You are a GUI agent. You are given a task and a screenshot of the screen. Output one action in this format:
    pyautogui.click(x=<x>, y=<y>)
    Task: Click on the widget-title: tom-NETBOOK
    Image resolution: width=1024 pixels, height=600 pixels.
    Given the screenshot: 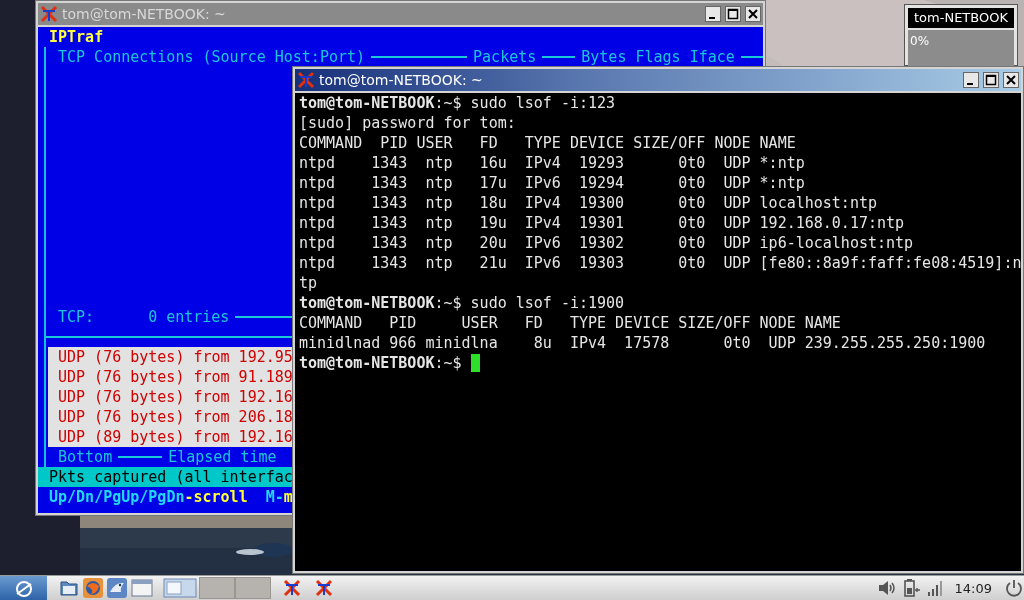 What is the action you would take?
    pyautogui.click(x=961, y=18)
    